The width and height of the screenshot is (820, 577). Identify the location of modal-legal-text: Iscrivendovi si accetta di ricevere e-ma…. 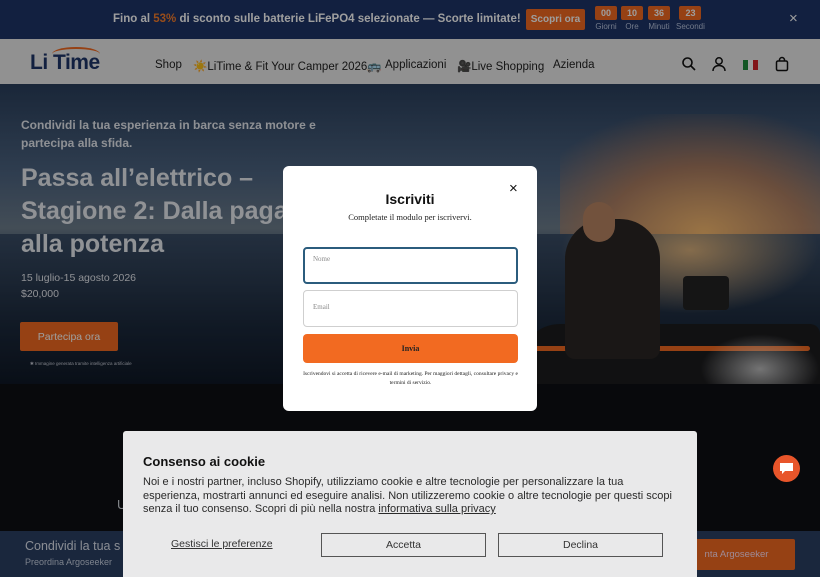
(410, 378).